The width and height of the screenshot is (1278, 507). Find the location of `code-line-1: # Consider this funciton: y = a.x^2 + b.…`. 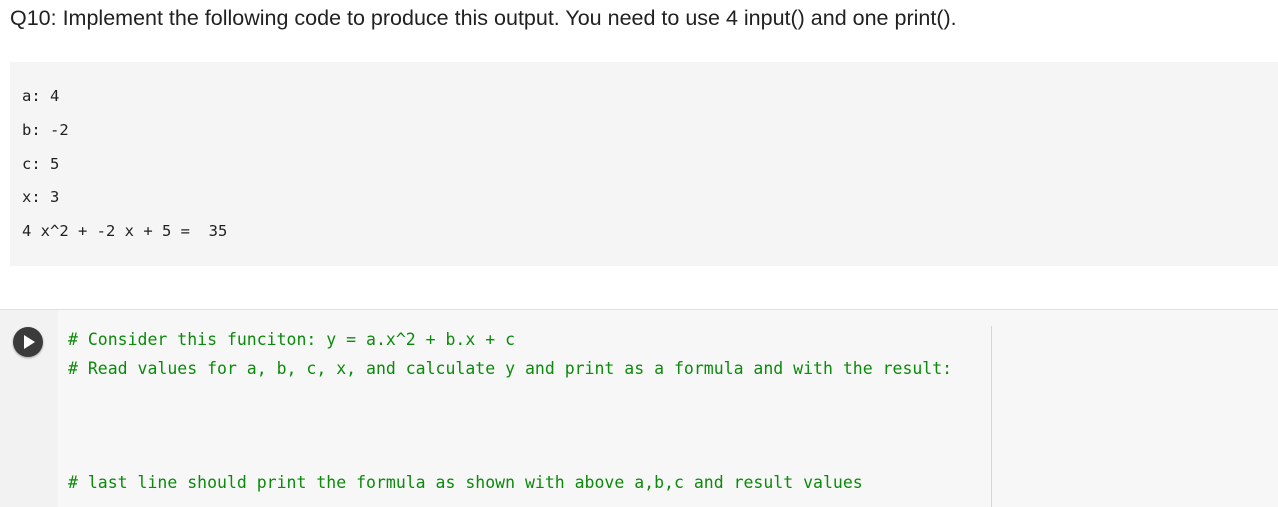

code-line-1: # Consider this funciton: y = a.x^2 + b.… is located at coordinates (292, 339).